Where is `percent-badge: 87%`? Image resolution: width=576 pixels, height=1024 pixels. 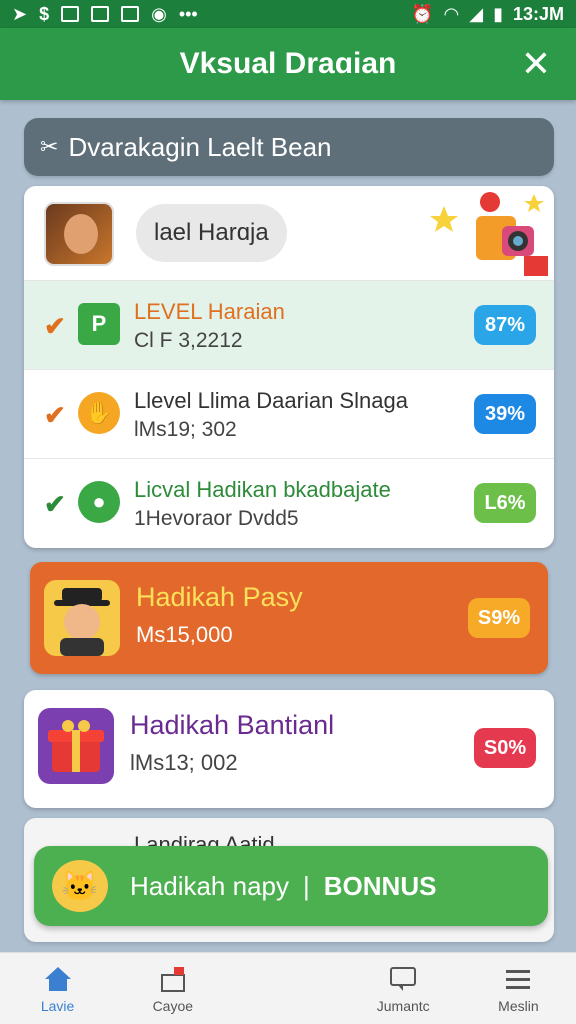 percent-badge: 87% is located at coordinates (505, 325).